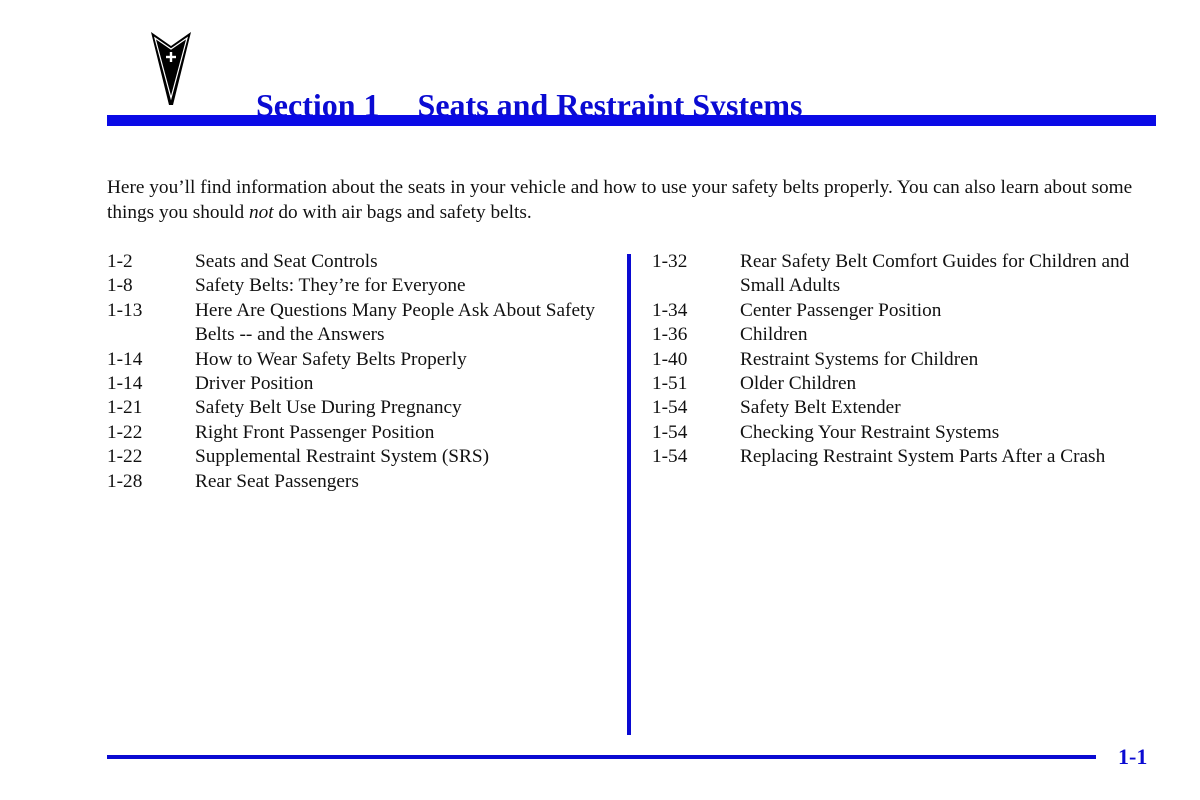 Image resolution: width=1200 pixels, height=800 pixels. I want to click on toc-entry: 1-2 Seats and Seat Controls, so click(362, 262).